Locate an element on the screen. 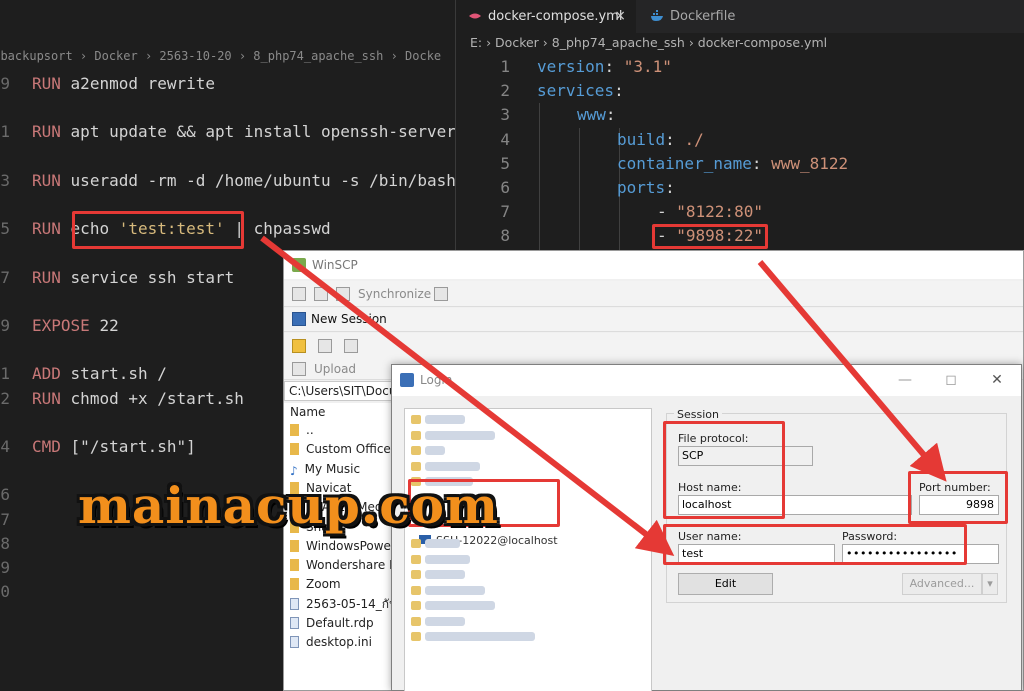 Image resolution: width=1024 pixels, height=691 pixels. line-number: 4 is located at coordinates (5, 446).